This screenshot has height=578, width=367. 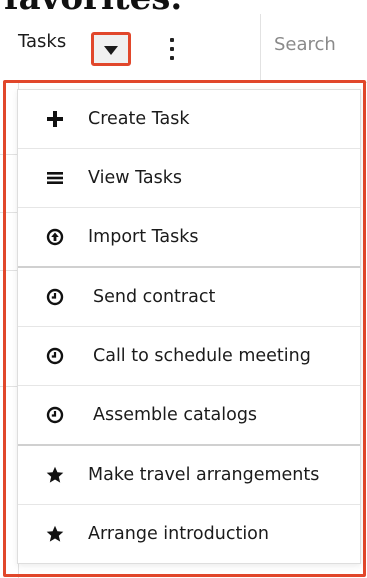 I want to click on menu-item-label: Call to schedule meeting, so click(x=202, y=356).